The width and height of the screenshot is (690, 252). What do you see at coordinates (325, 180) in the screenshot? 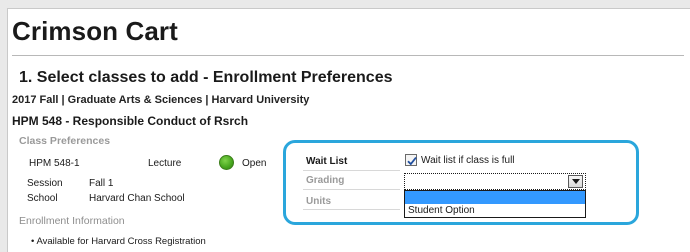
I see `grading-label: Grading` at bounding box center [325, 180].